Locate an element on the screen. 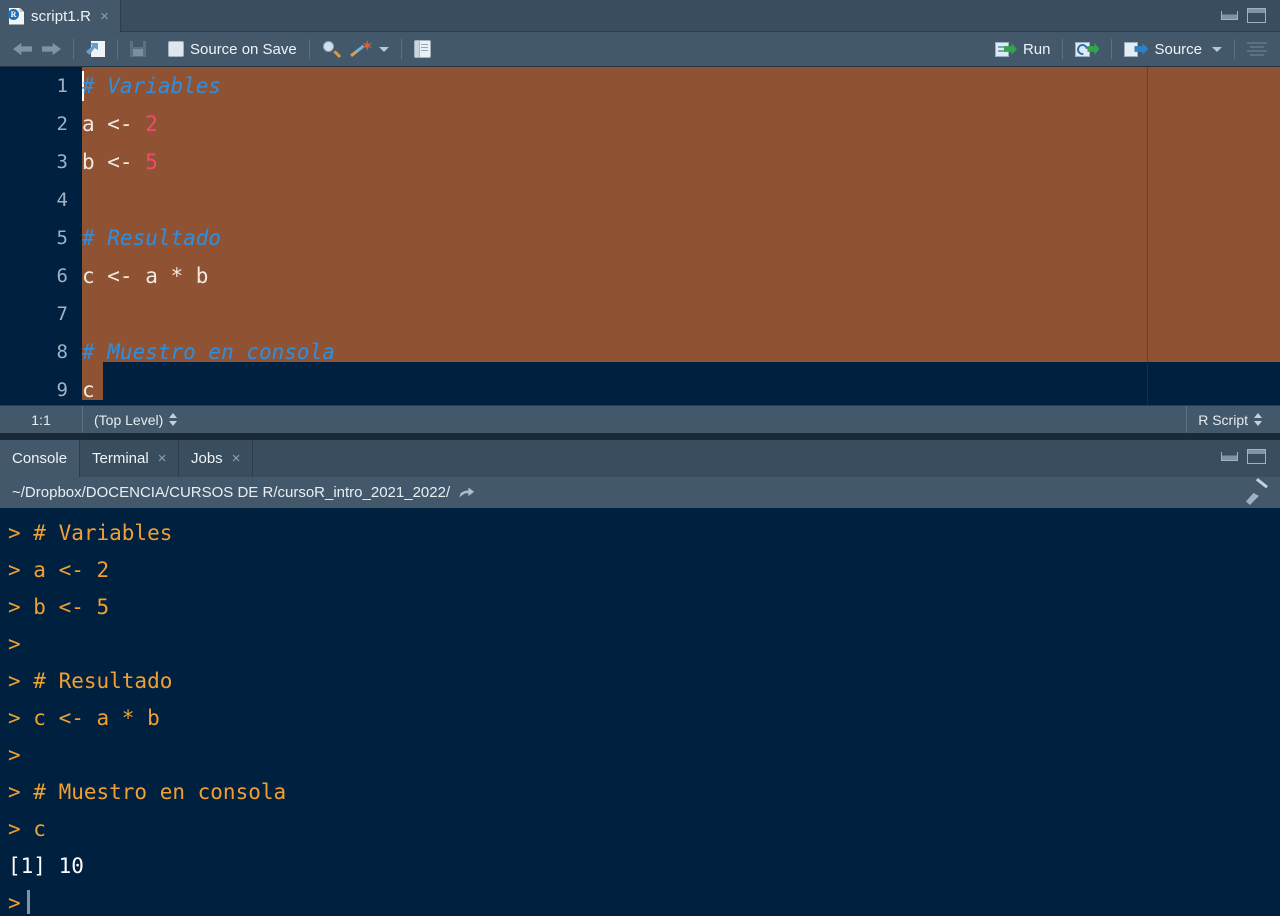 The height and width of the screenshot is (916, 1280). line-number-gutter: 1 2 3 4 5 6 7 8 9 is located at coordinates (41, 236).